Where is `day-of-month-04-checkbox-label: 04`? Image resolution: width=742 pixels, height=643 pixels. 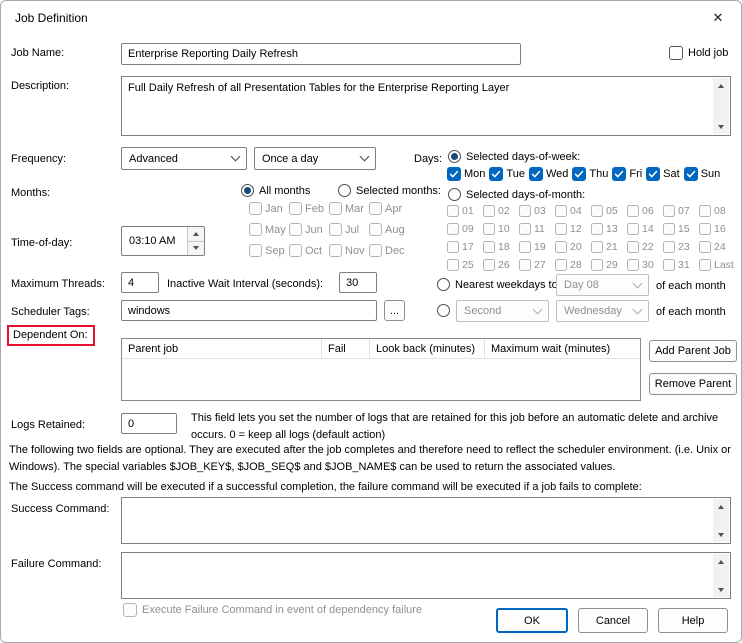 day-of-month-04-checkbox-label: 04 is located at coordinates (576, 211).